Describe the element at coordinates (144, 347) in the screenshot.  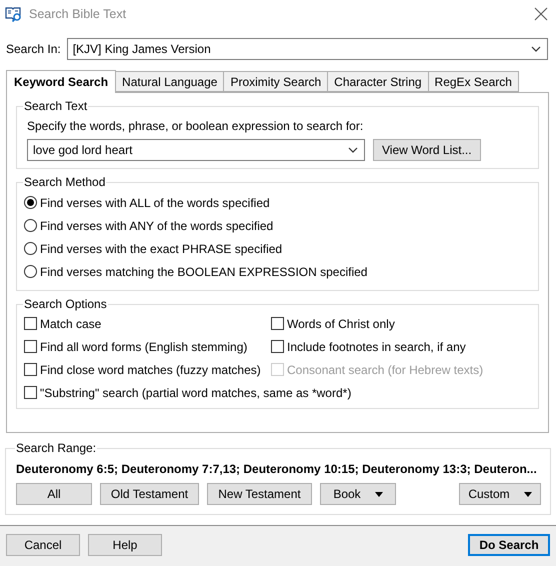
I see `checkbox-label: Find all word forms (English stemming)` at that location.